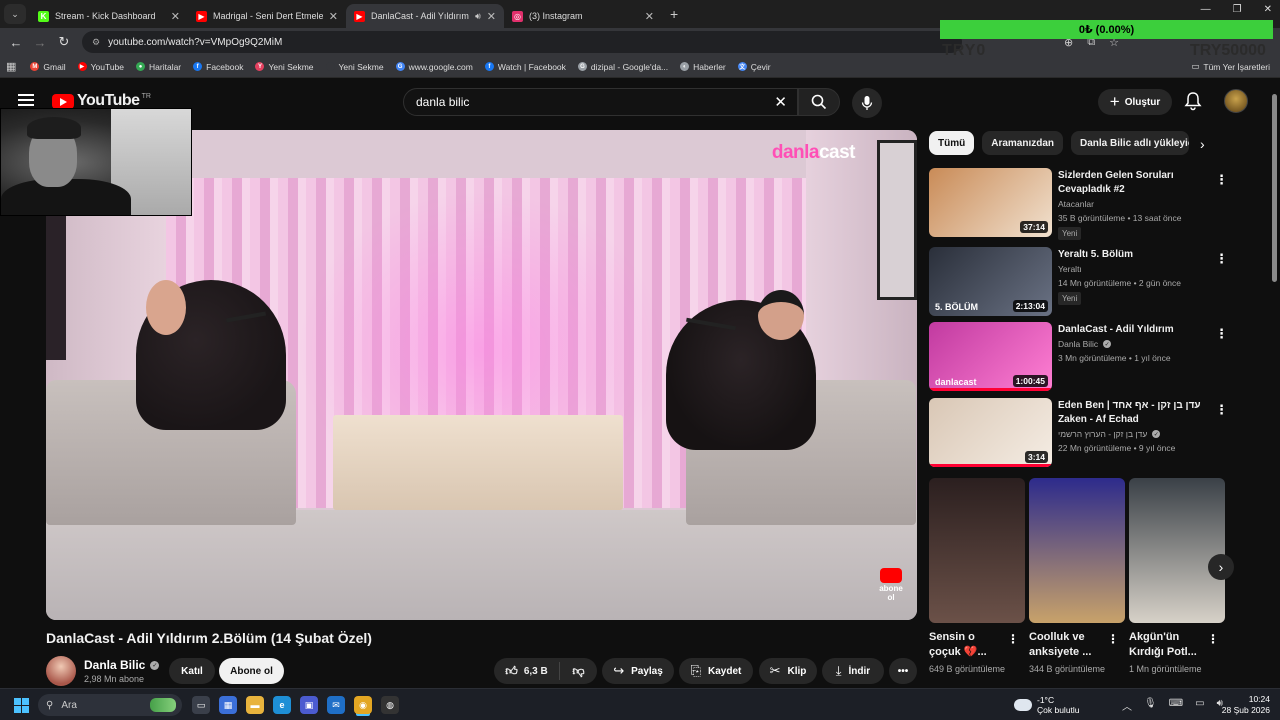 Image resolution: width=1280 pixels, height=720 pixels. What do you see at coordinates (40, 42) in the screenshot?
I see `forward-icon: →` at bounding box center [40, 42].